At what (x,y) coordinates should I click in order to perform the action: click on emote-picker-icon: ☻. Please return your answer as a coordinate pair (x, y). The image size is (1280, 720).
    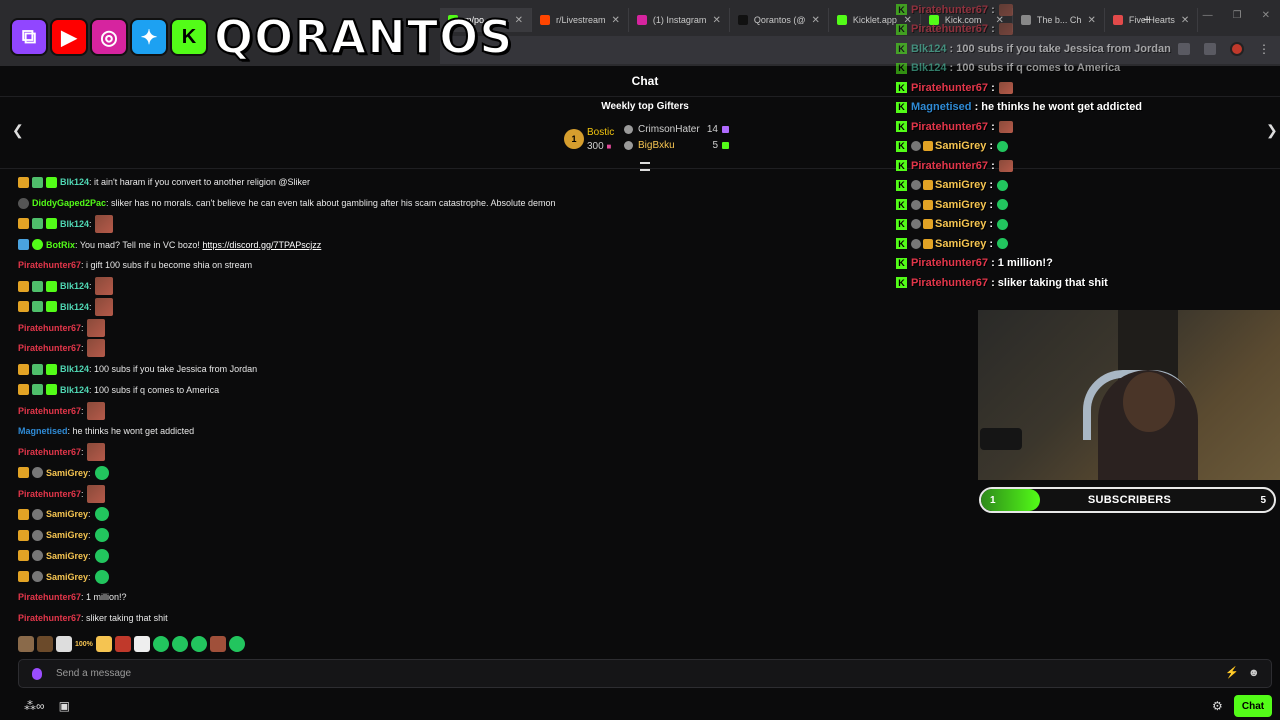
    Looking at the image, I should click on (1254, 673).